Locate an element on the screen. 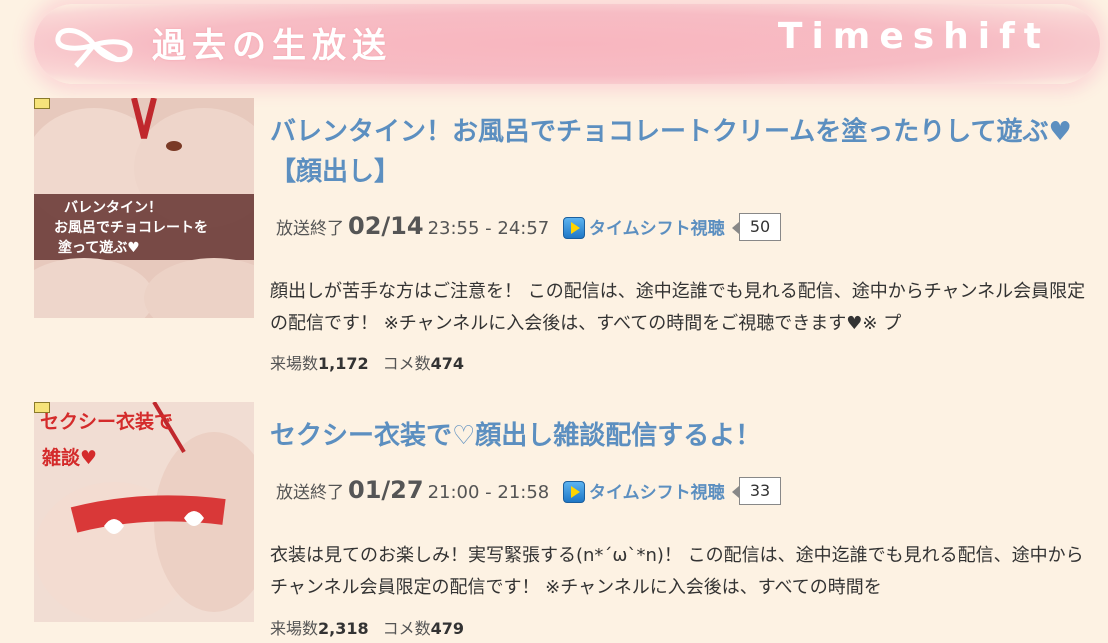 The height and width of the screenshot is (643, 1108). broadcast-date: 01/27 is located at coordinates (386, 490).